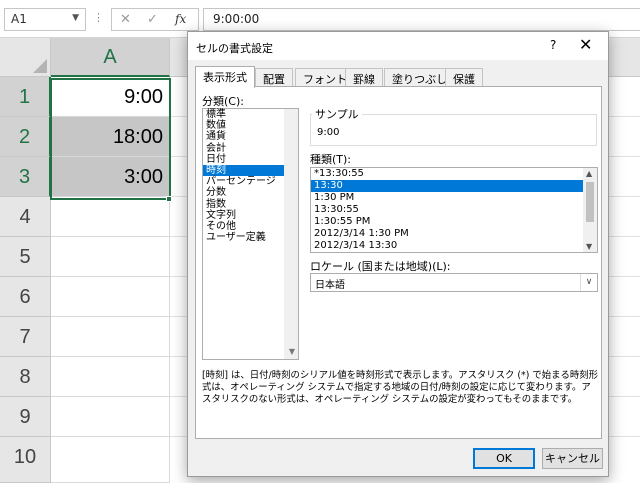 The image size is (640, 483). Describe the element at coordinates (110, 417) in the screenshot. I see `cell-a9` at that location.